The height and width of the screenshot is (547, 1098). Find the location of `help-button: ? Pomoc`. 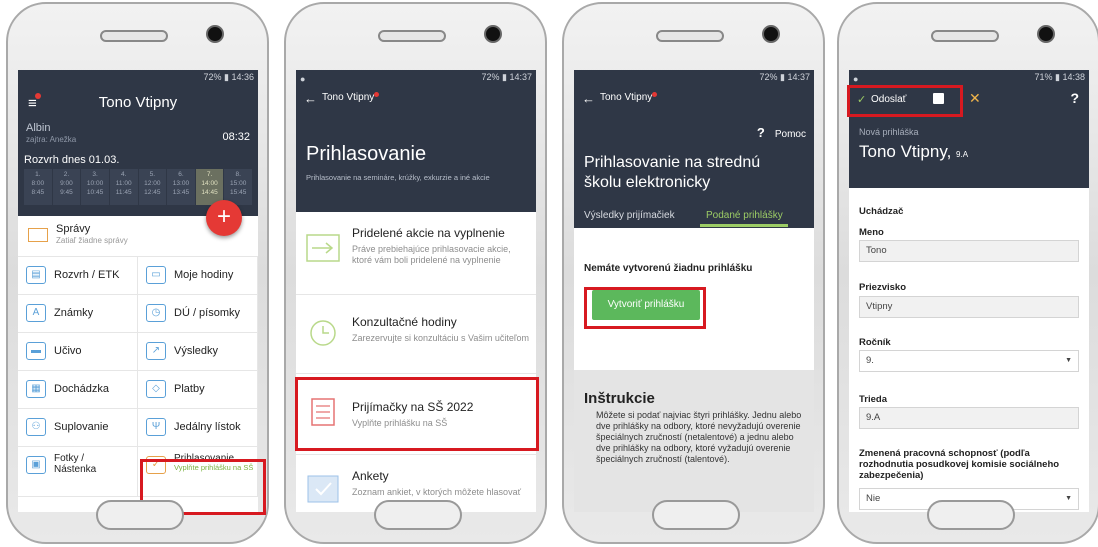

help-button: ? Pomoc is located at coordinates (781, 132).